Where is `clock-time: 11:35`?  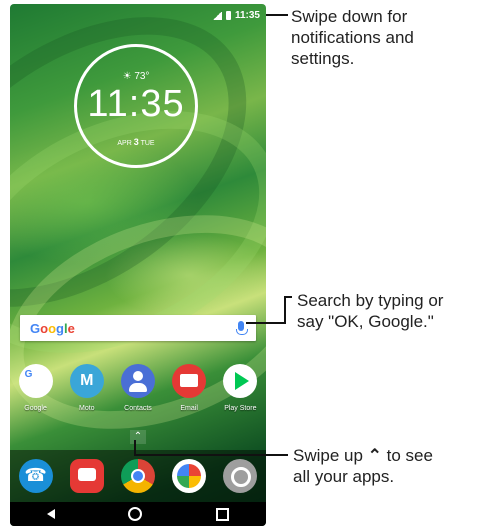
clock-time: 11:35 is located at coordinates (136, 104).